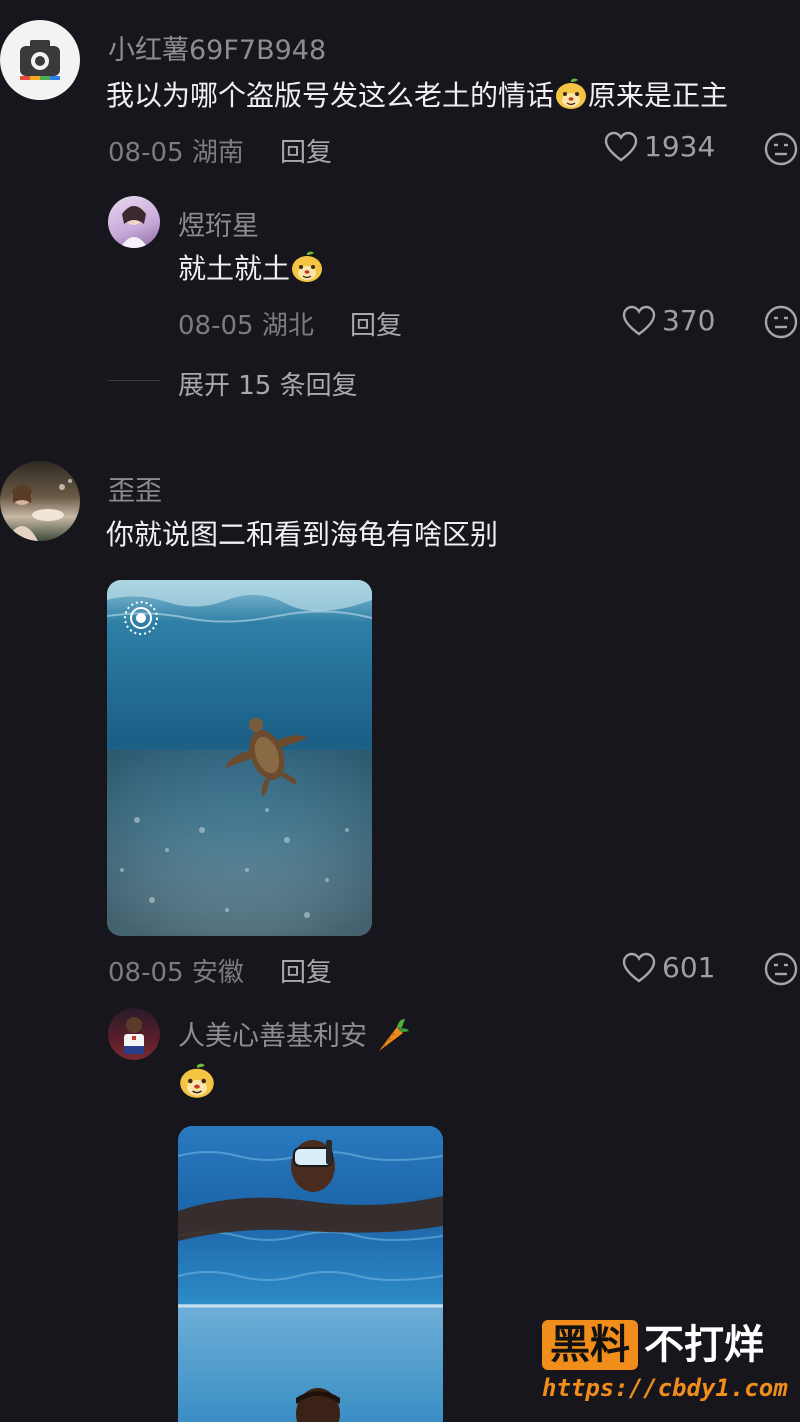 This screenshot has height=1422, width=800. Describe the element at coordinates (394, 1035) in the screenshot. I see `carrot-emoji-icon` at that location.